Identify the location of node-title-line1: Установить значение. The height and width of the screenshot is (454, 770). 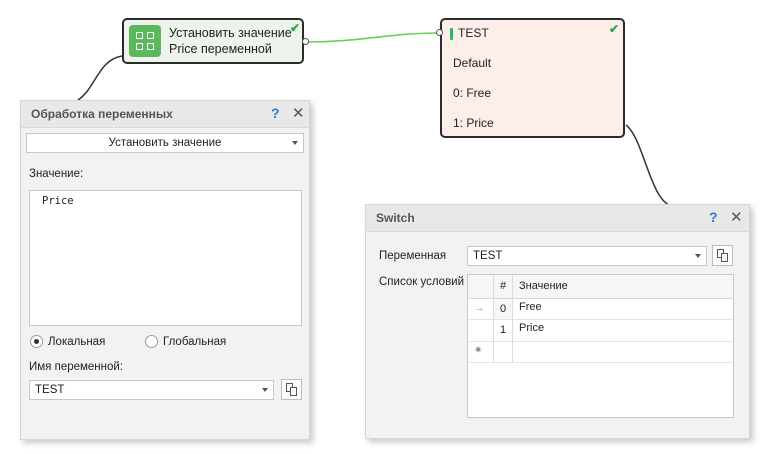
(230, 33).